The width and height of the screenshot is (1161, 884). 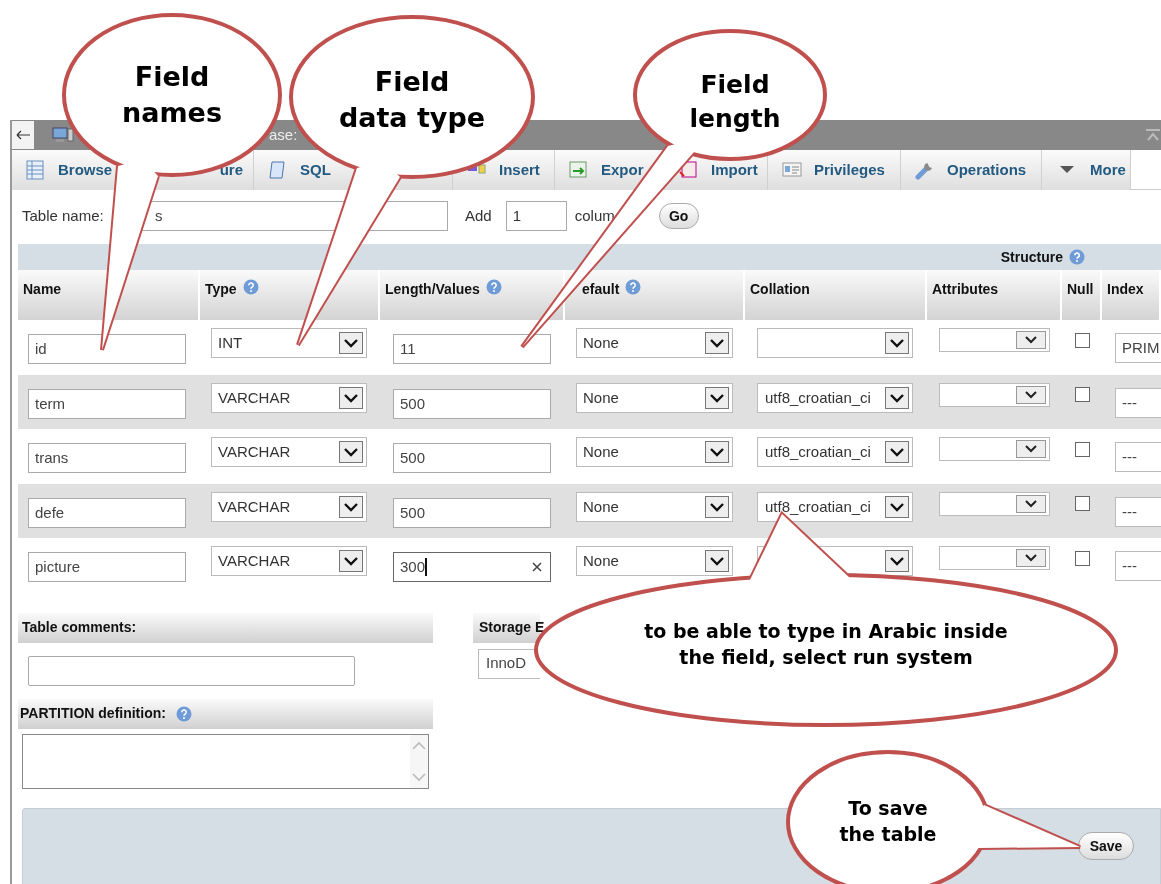 I want to click on column-header: Collation, so click(x=836, y=295).